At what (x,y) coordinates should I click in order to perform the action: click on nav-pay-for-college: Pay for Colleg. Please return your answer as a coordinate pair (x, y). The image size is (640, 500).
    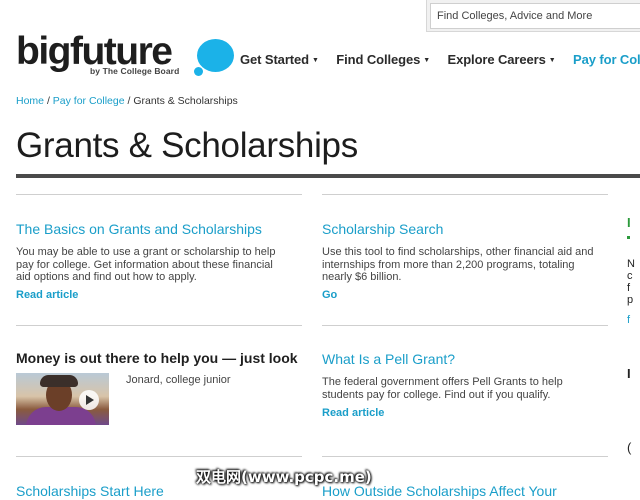
    Looking at the image, I should click on (606, 59).